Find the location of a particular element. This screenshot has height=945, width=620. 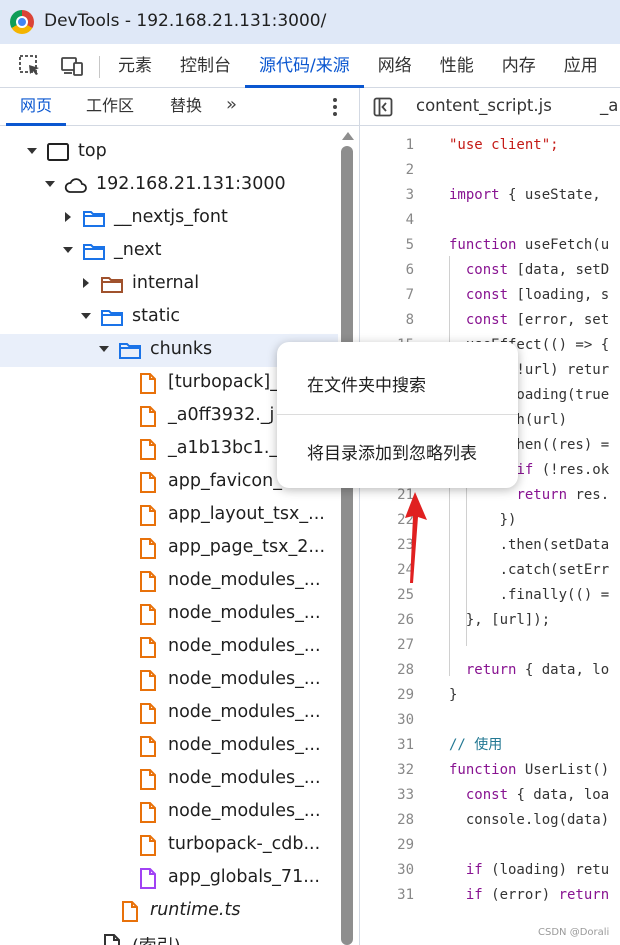

tab-workspace: 工作区 is located at coordinates (110, 106).